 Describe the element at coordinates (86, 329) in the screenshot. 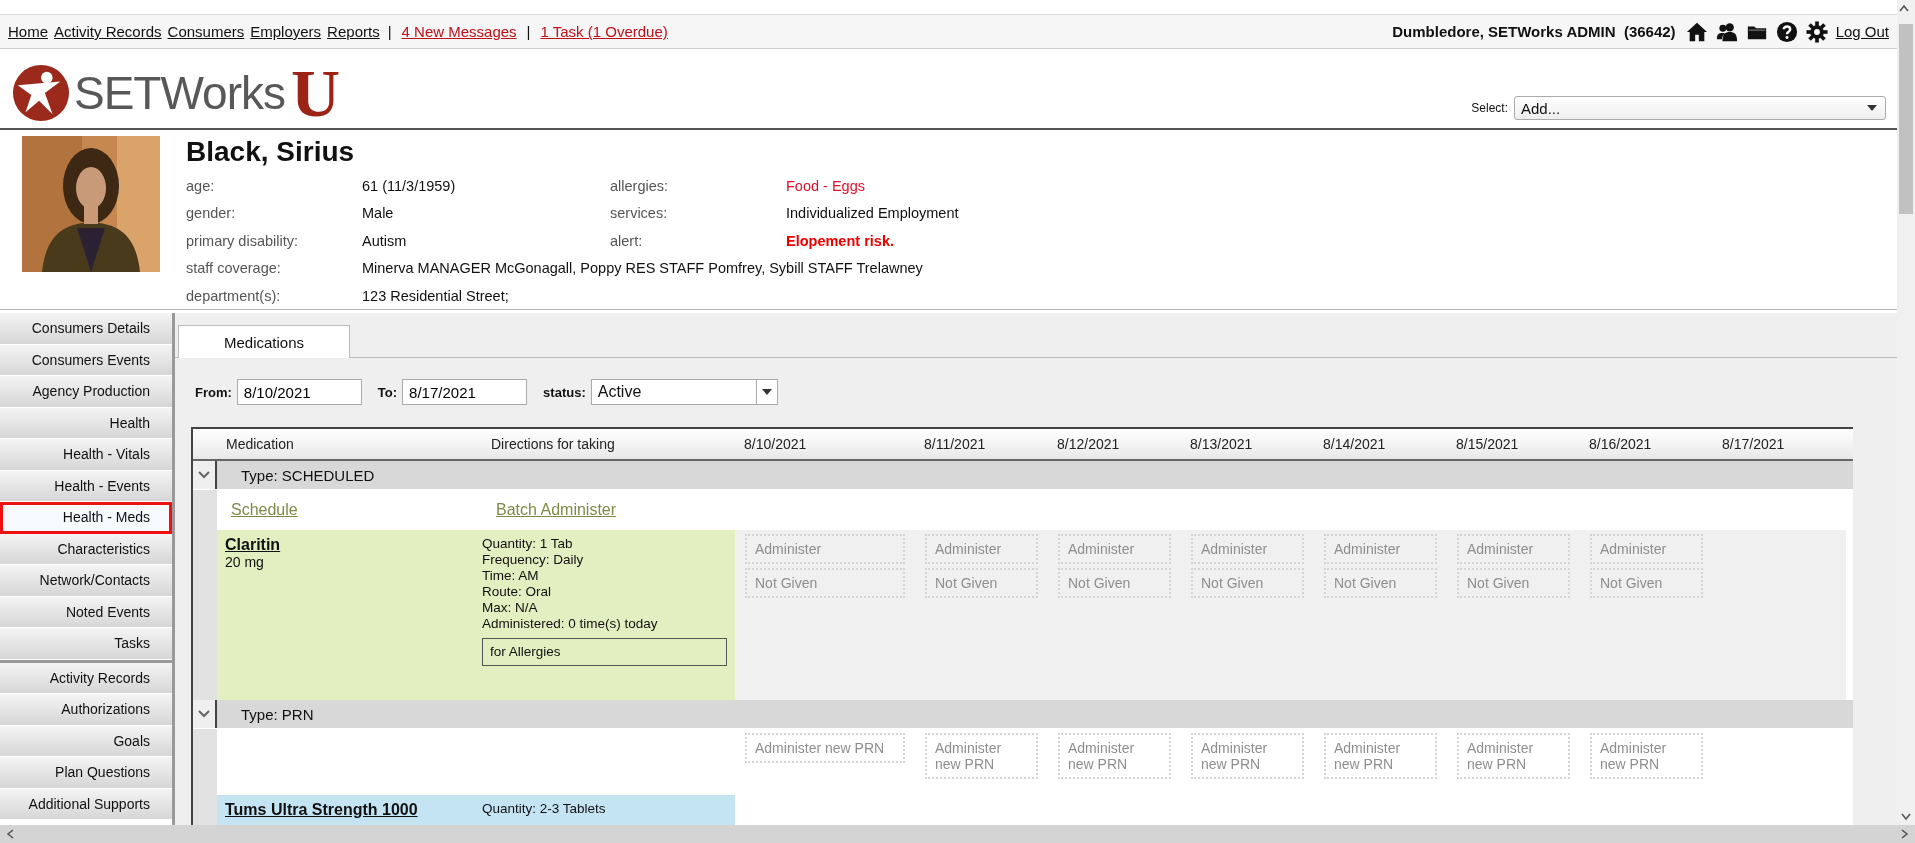

I see `sidebar-item: Consumers Details` at that location.